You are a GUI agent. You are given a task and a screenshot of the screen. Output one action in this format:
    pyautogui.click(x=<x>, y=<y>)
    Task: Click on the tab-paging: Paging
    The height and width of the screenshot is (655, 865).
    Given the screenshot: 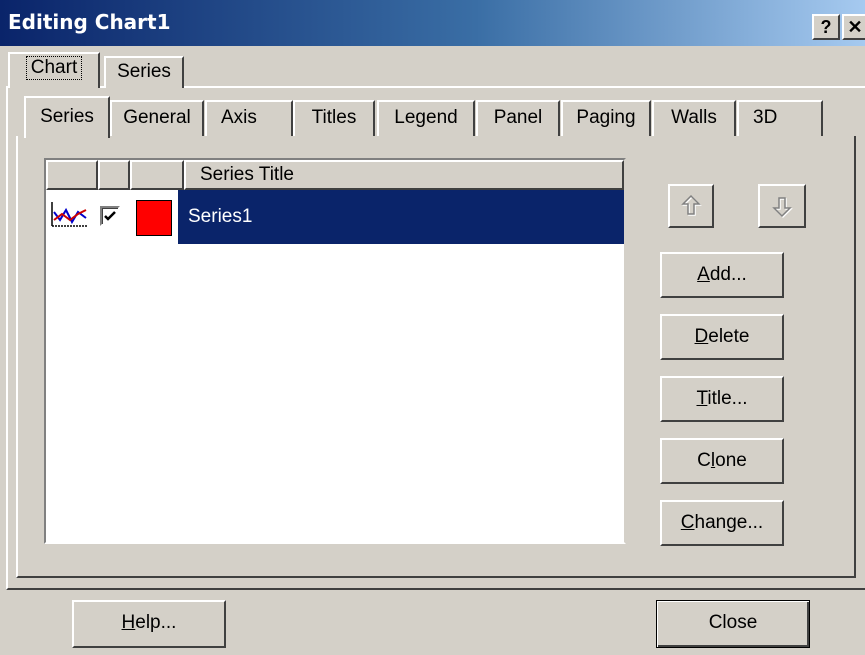 What is the action you would take?
    pyautogui.click(x=606, y=118)
    